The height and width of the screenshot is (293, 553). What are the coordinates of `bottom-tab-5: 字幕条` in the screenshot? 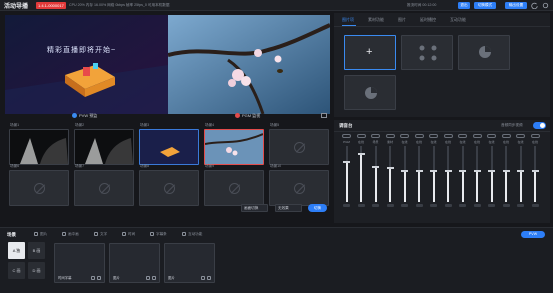 It's located at (158, 234).